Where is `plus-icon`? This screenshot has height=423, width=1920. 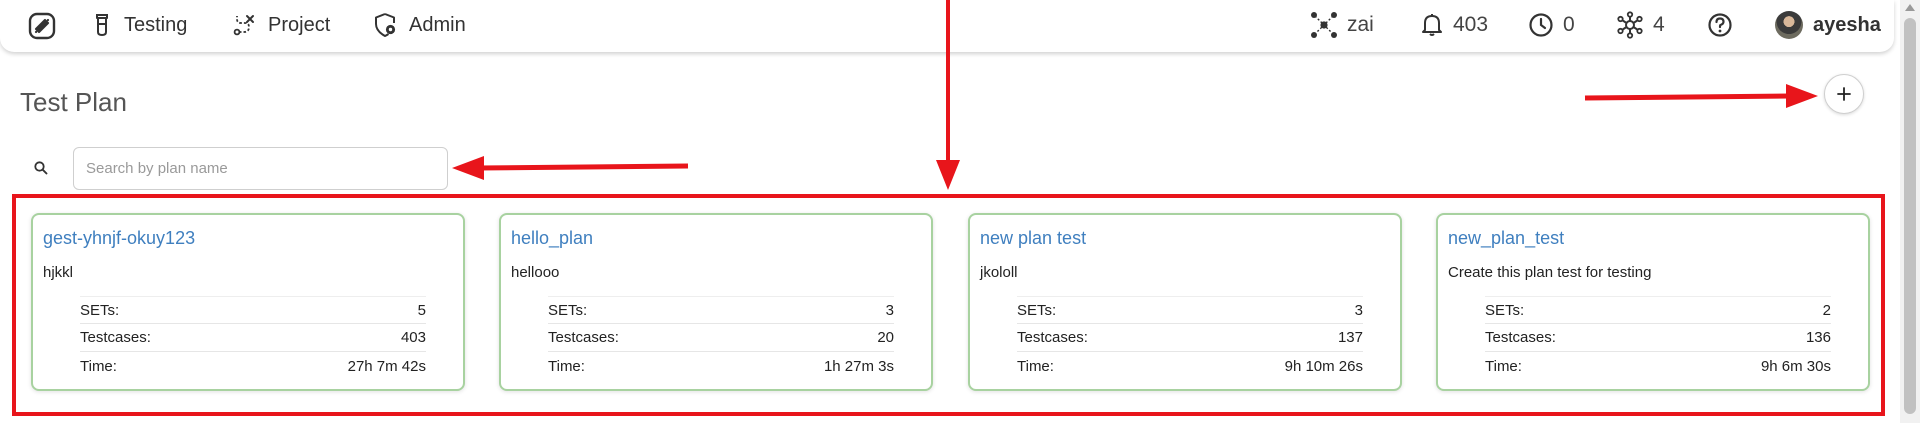
plus-icon is located at coordinates (1844, 94).